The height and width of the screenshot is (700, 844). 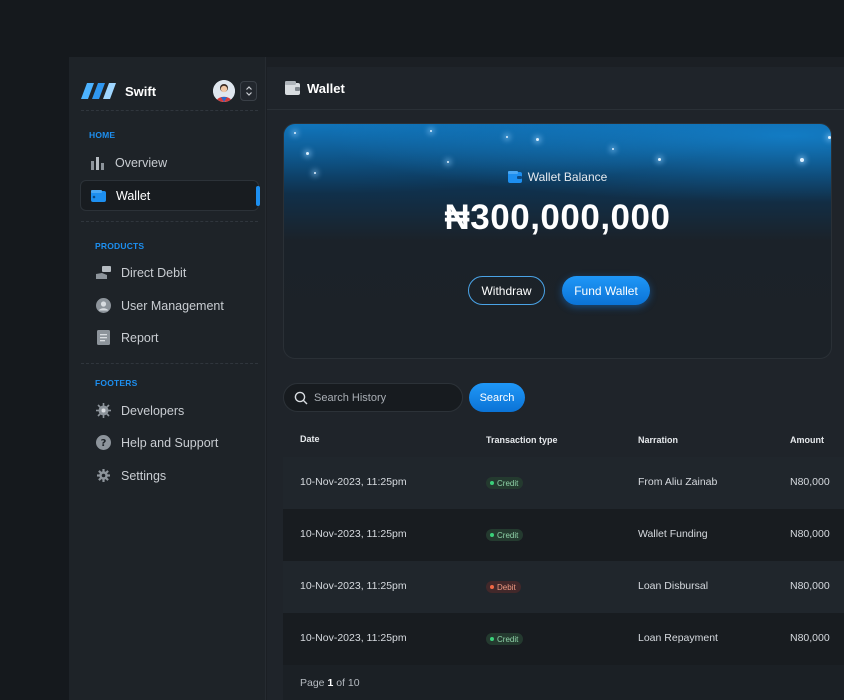 What do you see at coordinates (606, 290) in the screenshot?
I see `fund-wallet-button: Fund Wallet` at bounding box center [606, 290].